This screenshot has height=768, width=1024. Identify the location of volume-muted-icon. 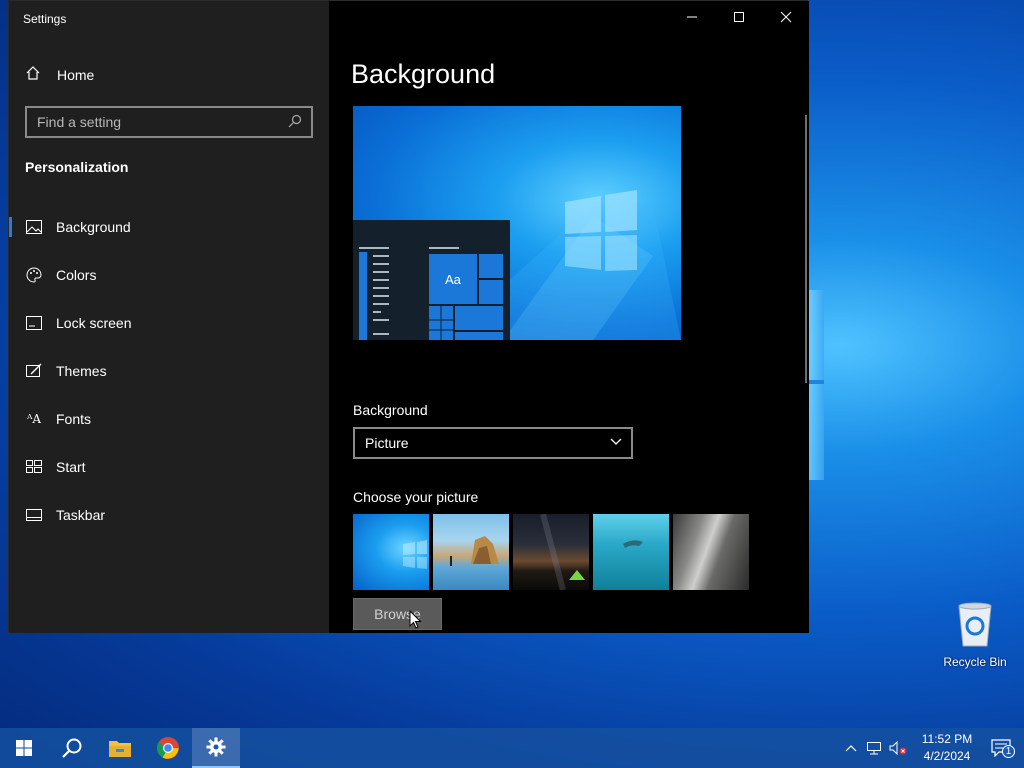
(898, 748).